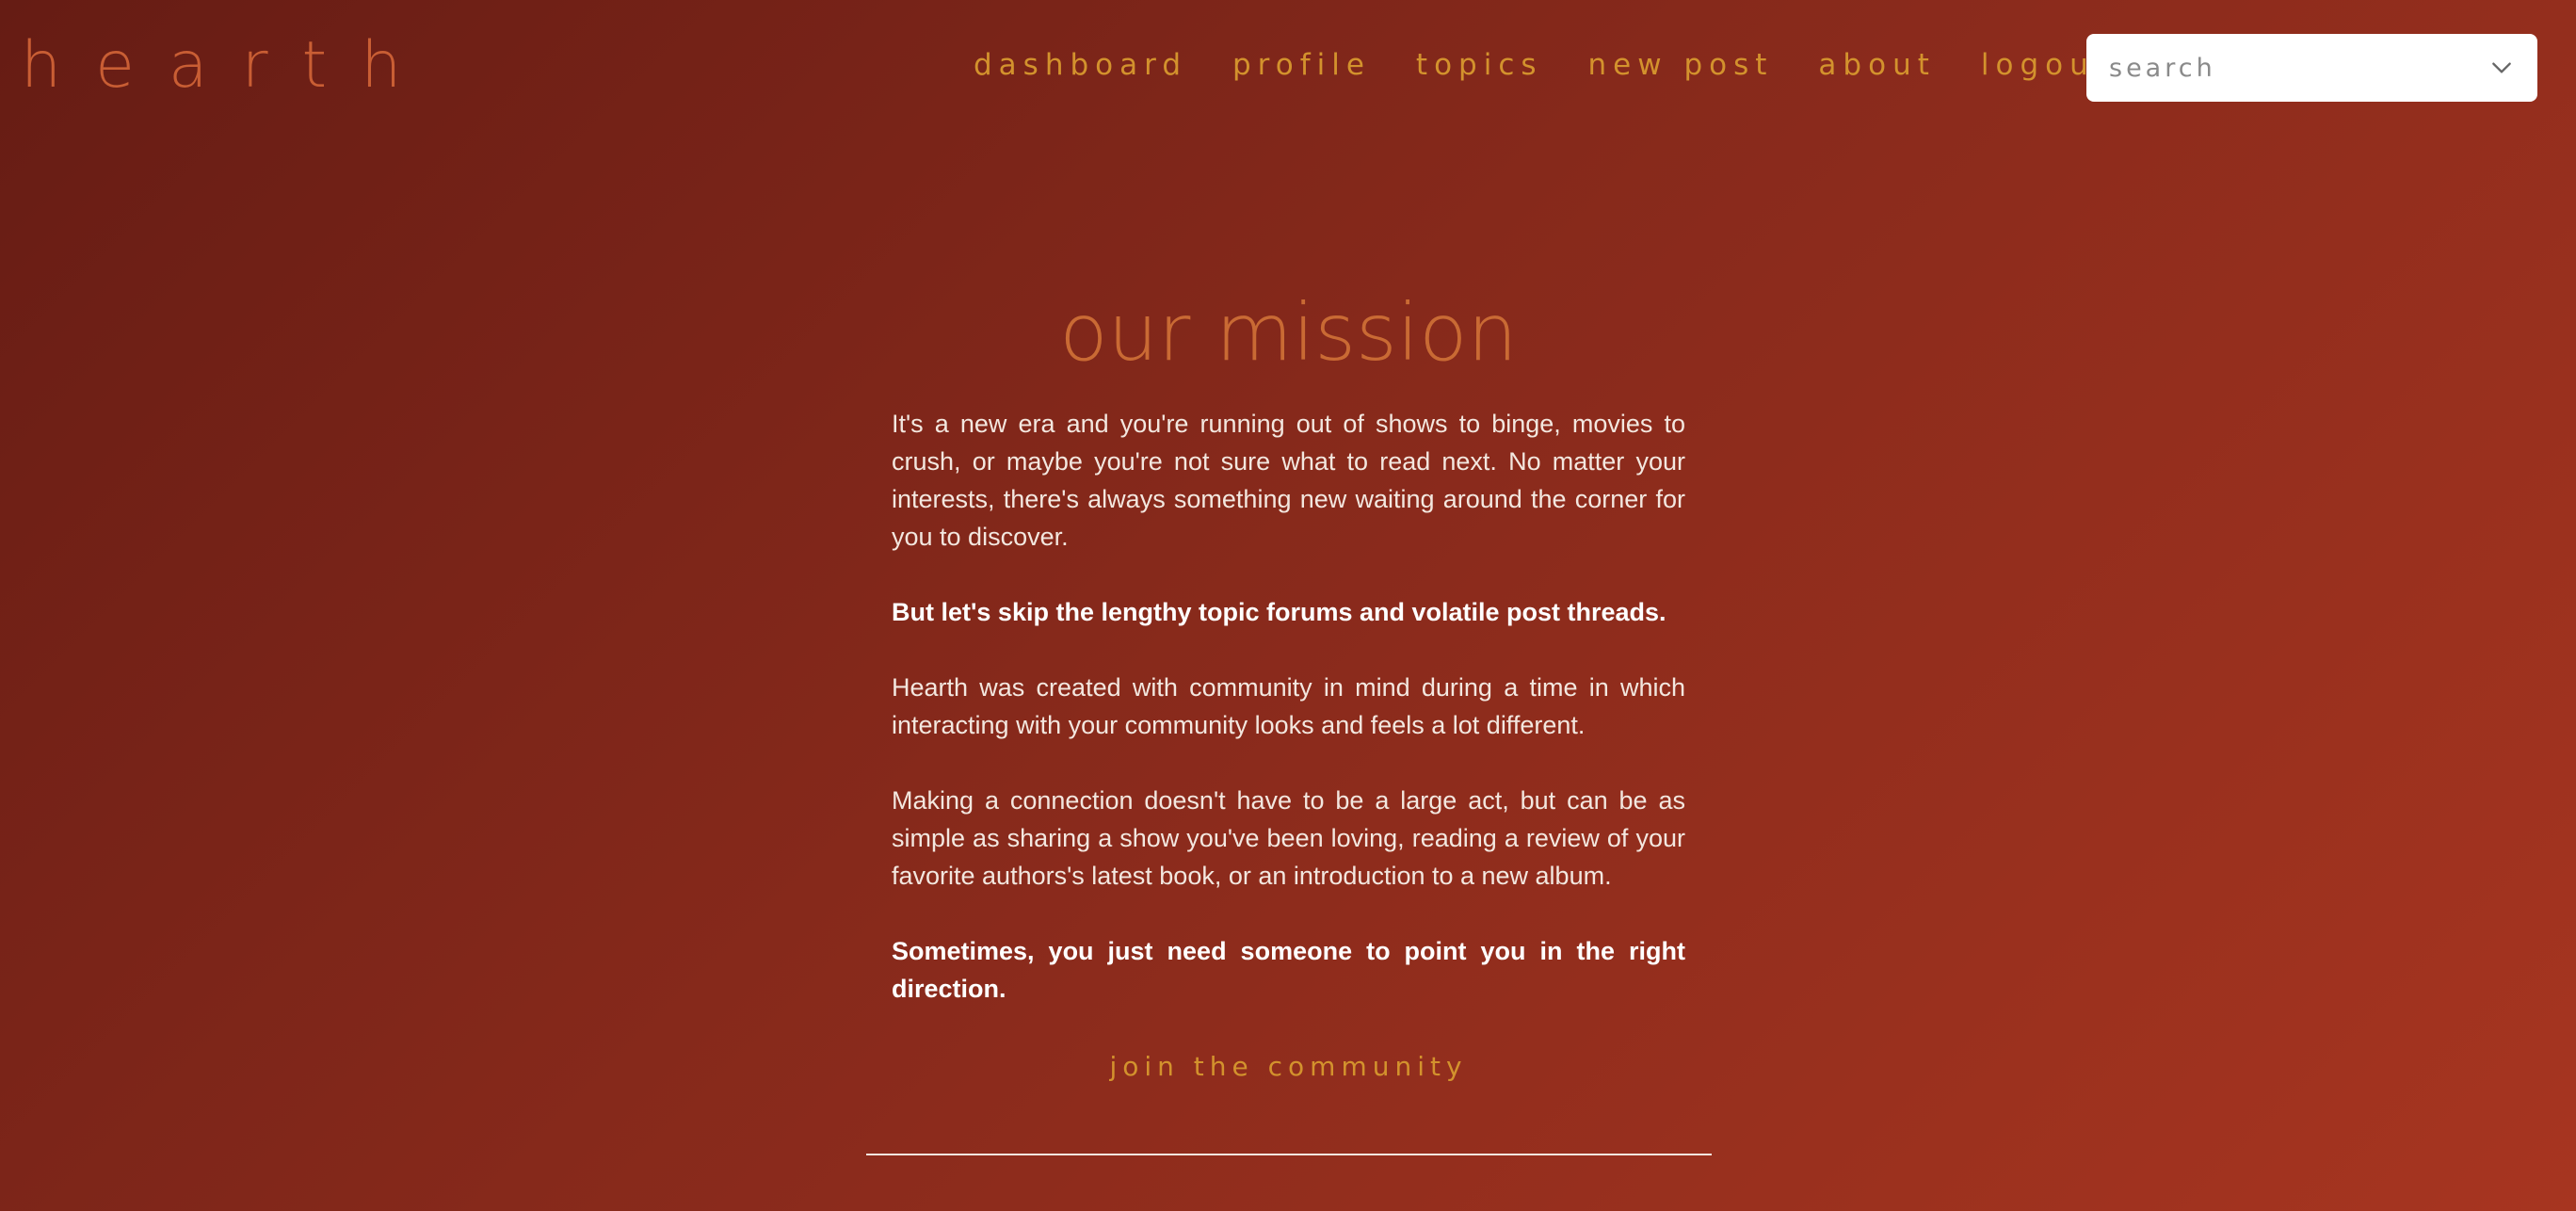  I want to click on search-box, so click(2311, 68).